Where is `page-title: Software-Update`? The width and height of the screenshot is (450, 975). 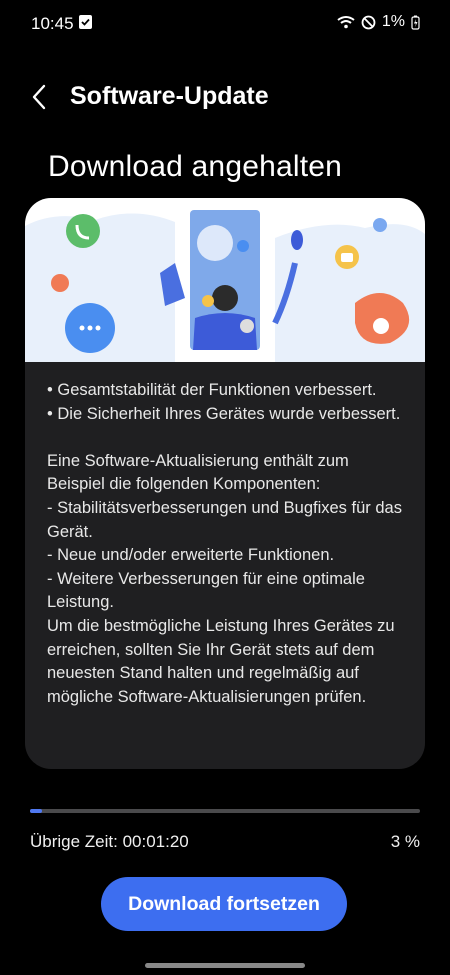
page-title: Software-Update is located at coordinates (169, 96).